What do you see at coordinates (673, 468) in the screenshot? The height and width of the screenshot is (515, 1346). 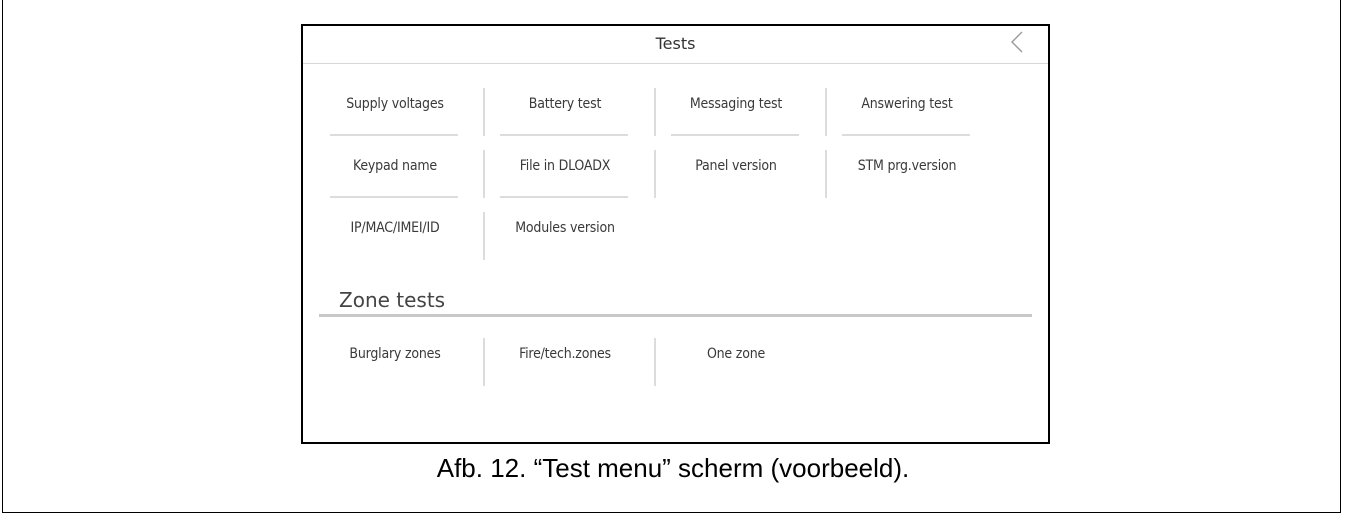 I see `figure-caption: Afb. 12. “Test menu” scherm (voorbeeld).` at bounding box center [673, 468].